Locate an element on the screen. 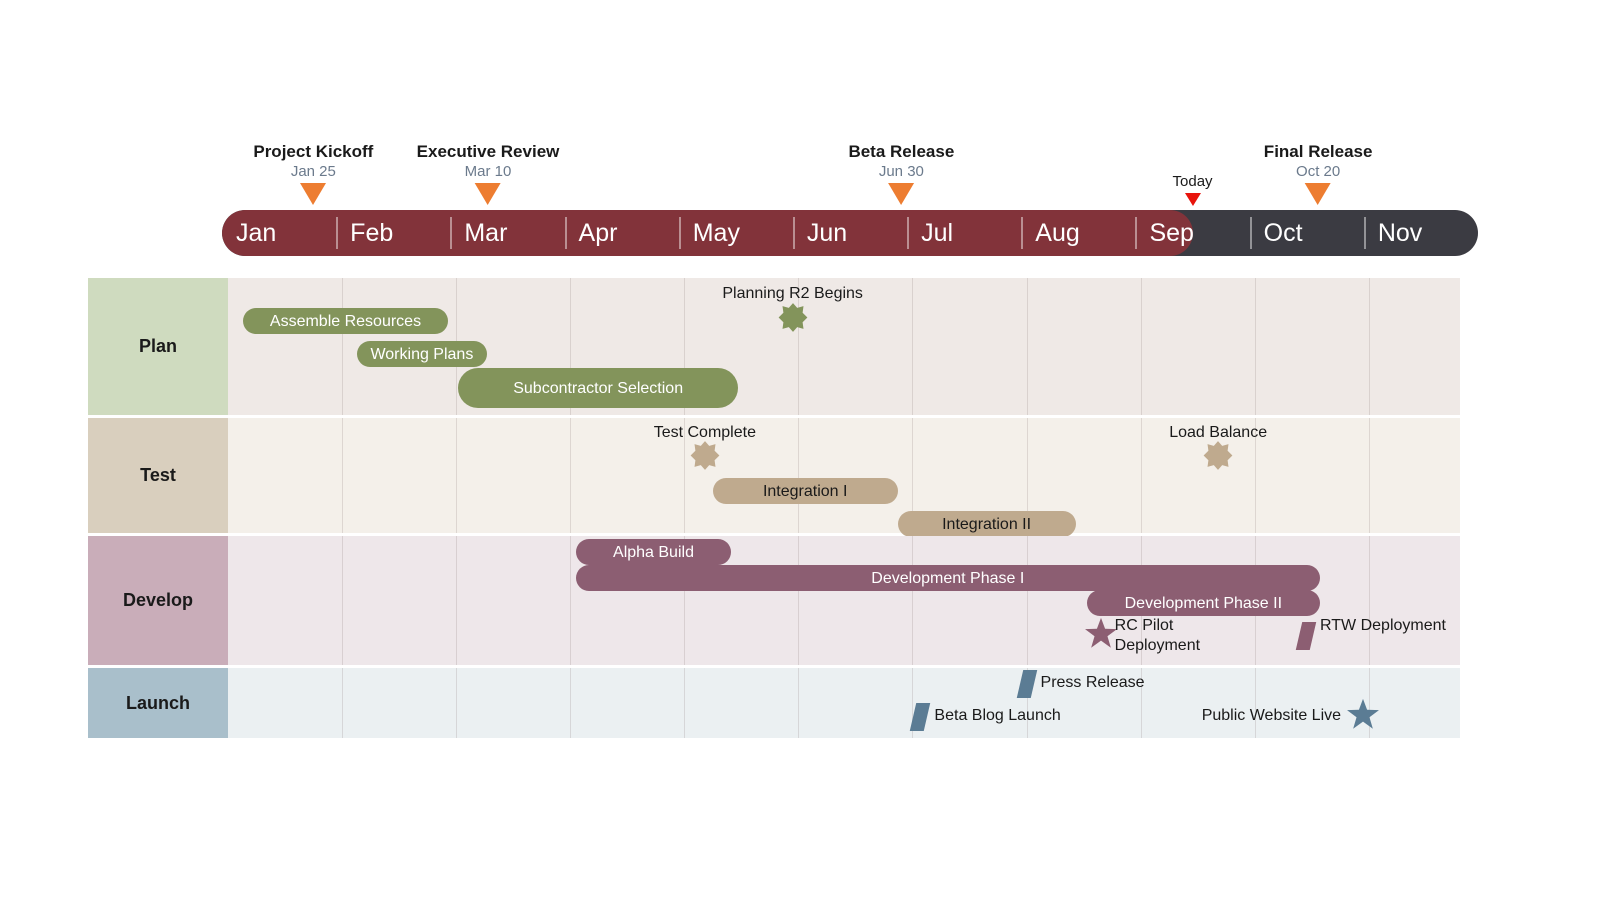  axis-month-aug: Aug is located at coordinates (1057, 232).